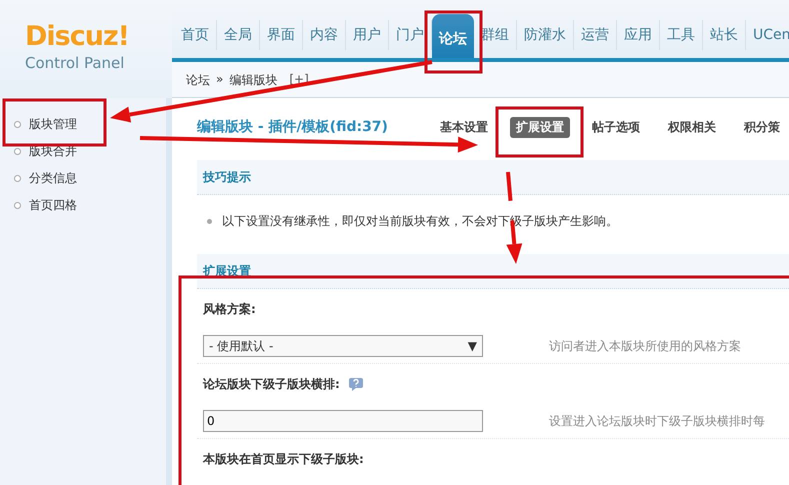  Describe the element at coordinates (453, 36) in the screenshot. I see `nav-tab: 论坛` at that location.